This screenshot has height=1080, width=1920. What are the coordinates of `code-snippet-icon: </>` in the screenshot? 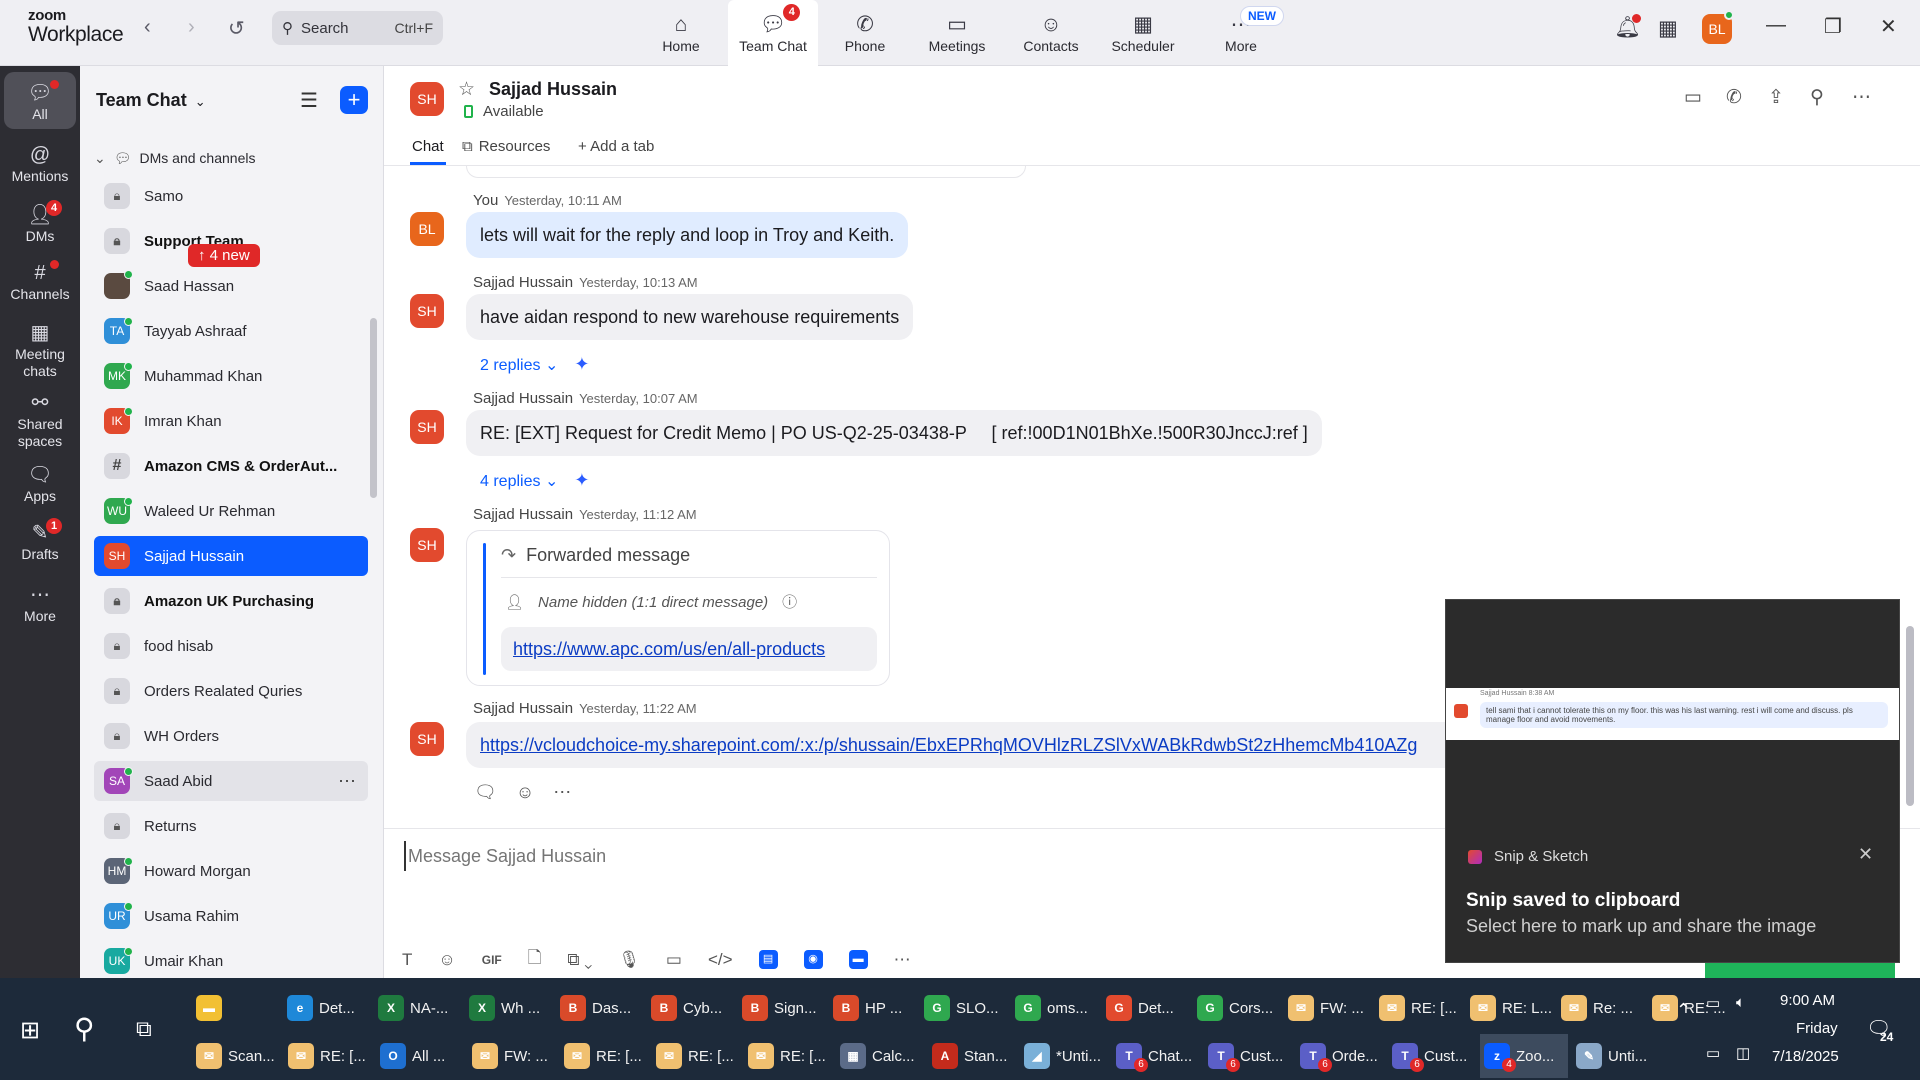 It's located at (720, 960).